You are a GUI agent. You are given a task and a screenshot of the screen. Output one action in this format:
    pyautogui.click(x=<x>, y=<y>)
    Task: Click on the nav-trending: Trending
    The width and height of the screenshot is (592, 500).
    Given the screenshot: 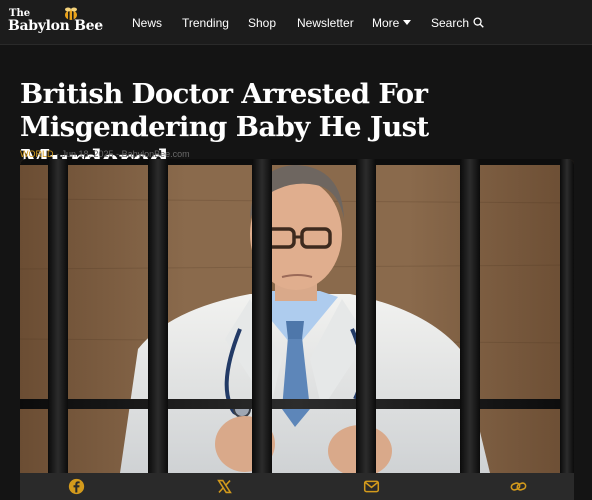 What is the action you would take?
    pyautogui.click(x=205, y=22)
    